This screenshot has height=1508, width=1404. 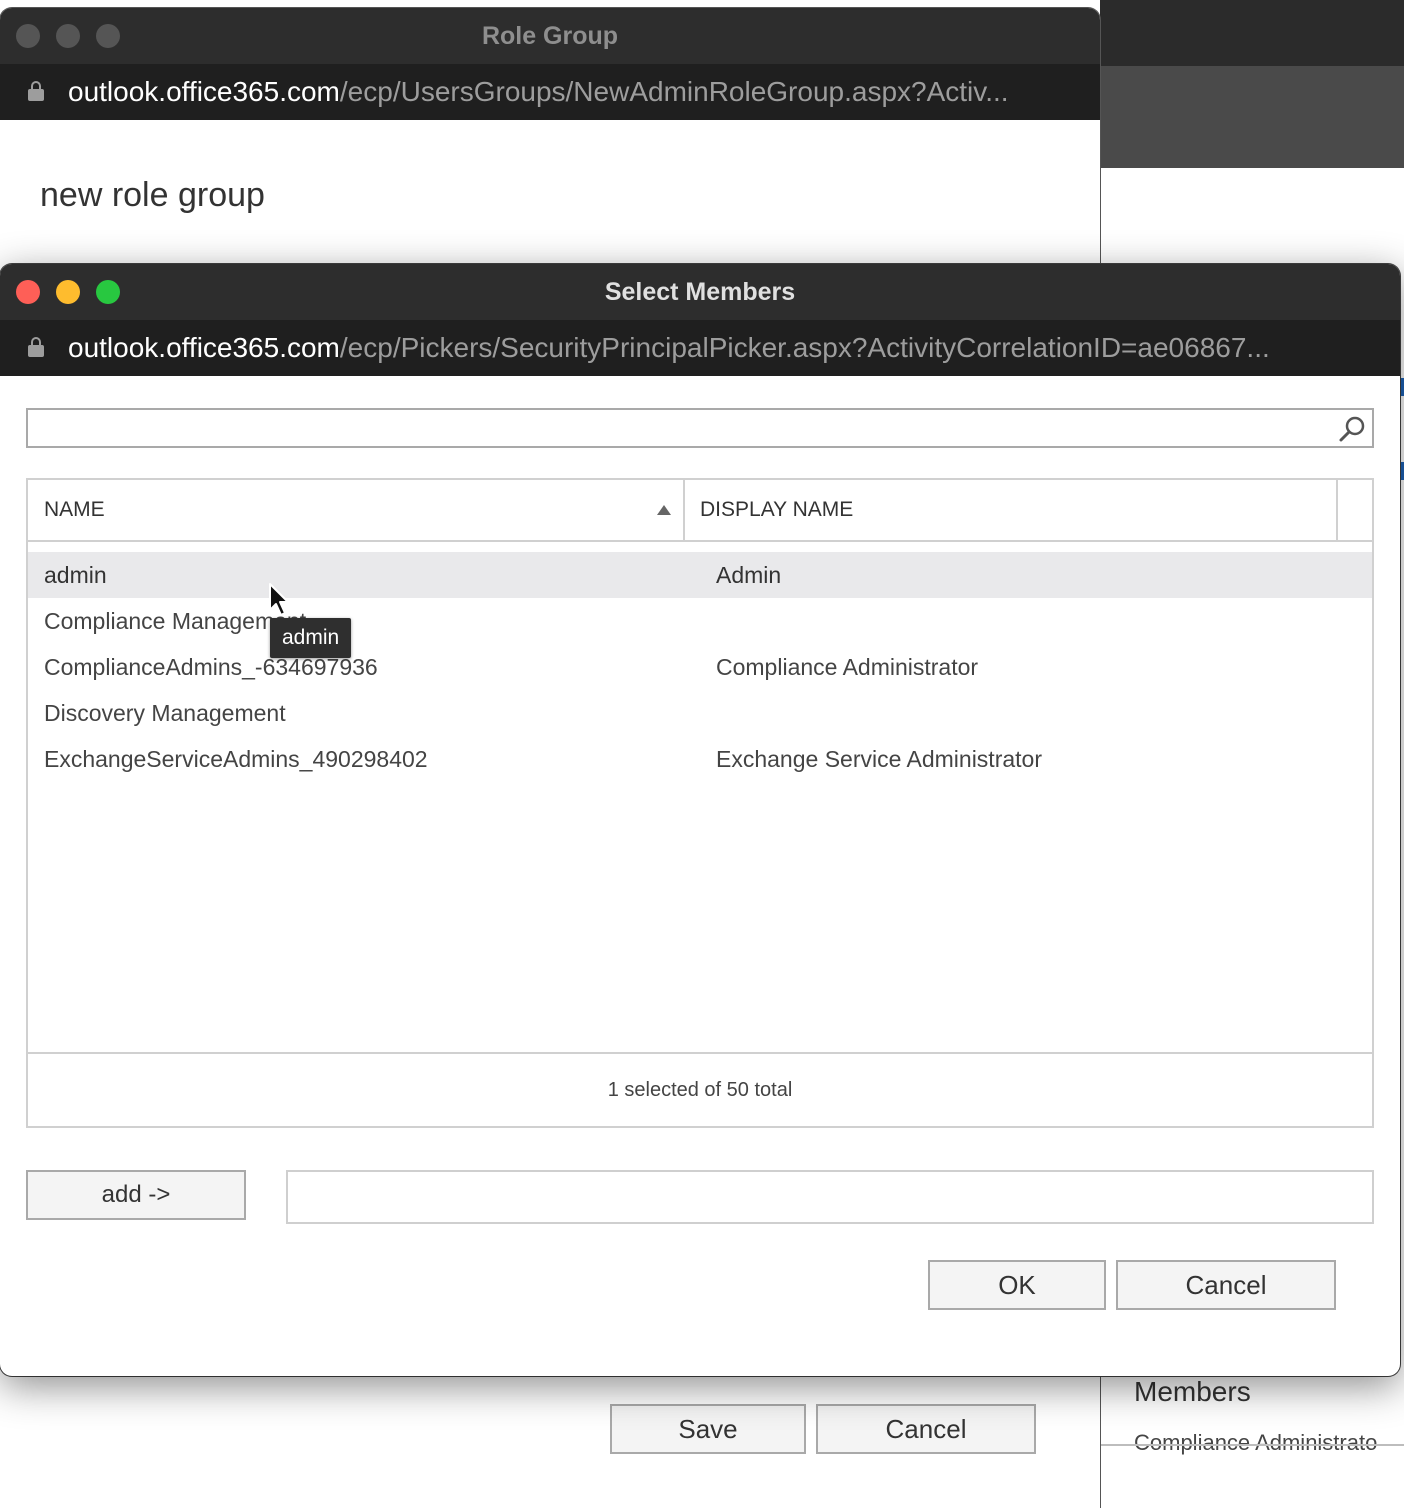 I want to click on save-button: Save, so click(x=708, y=1429).